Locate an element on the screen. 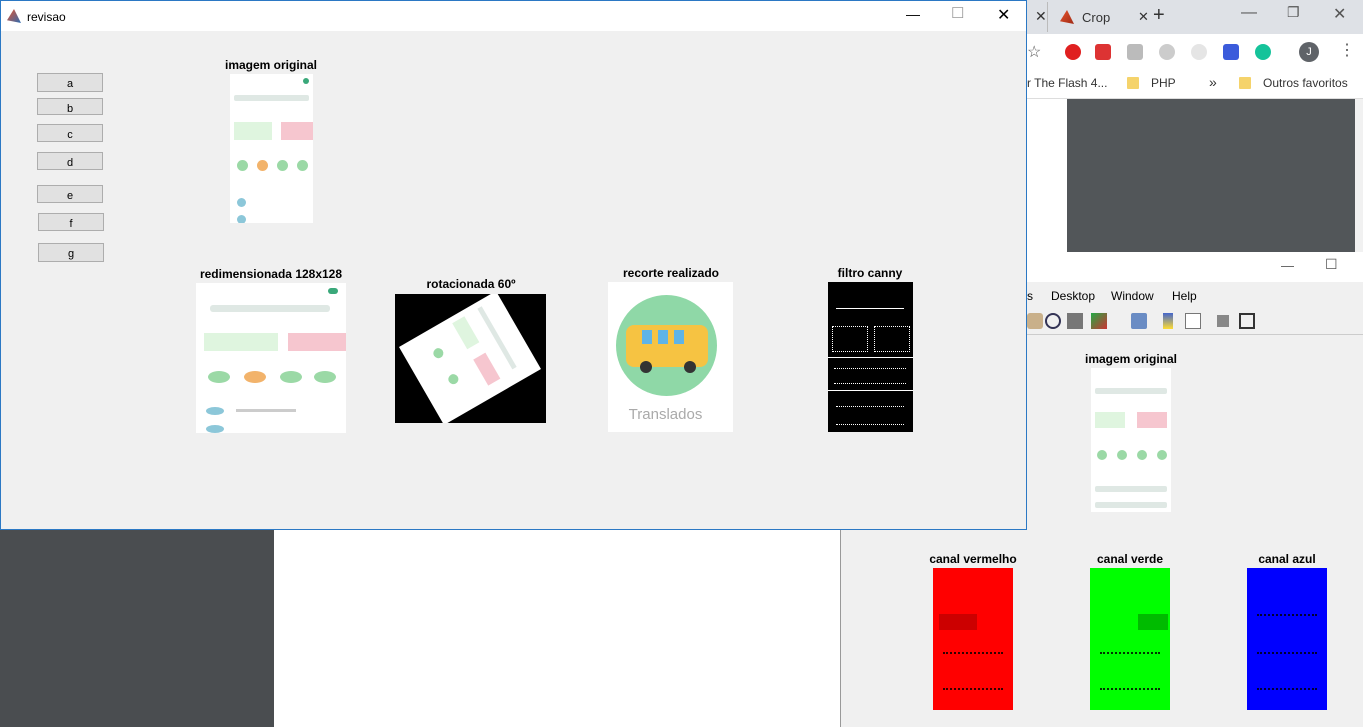 Image resolution: width=1363 pixels, height=727 pixels. canny-image is located at coordinates (870, 357).